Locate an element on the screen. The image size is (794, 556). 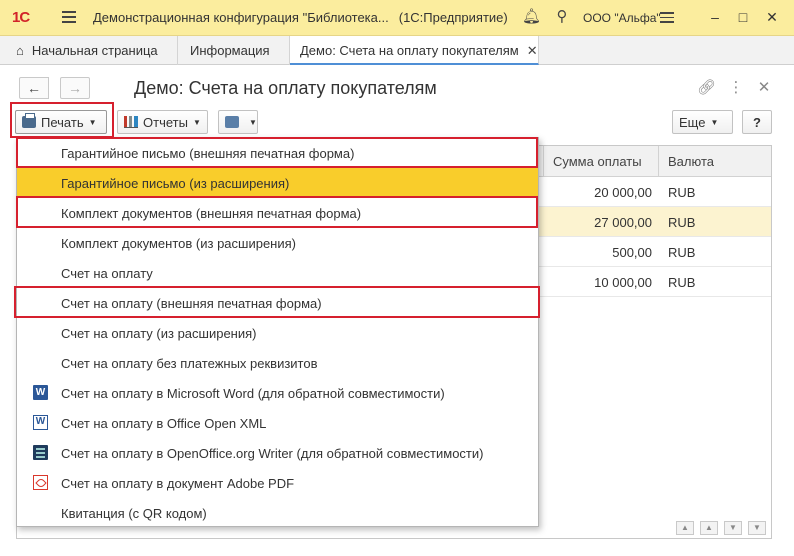
tab-information-label: Информация is located at coordinates (230, 50).